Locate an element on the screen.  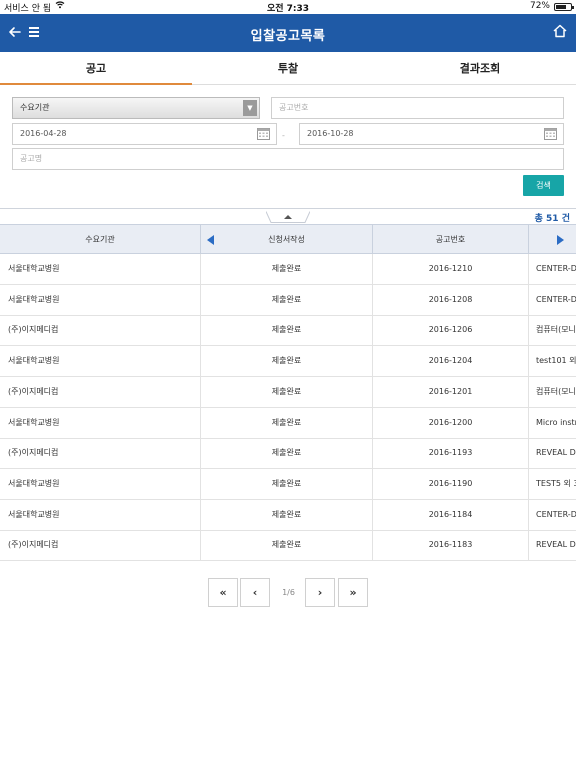
total-prefix: 총 is located at coordinates (538, 219).